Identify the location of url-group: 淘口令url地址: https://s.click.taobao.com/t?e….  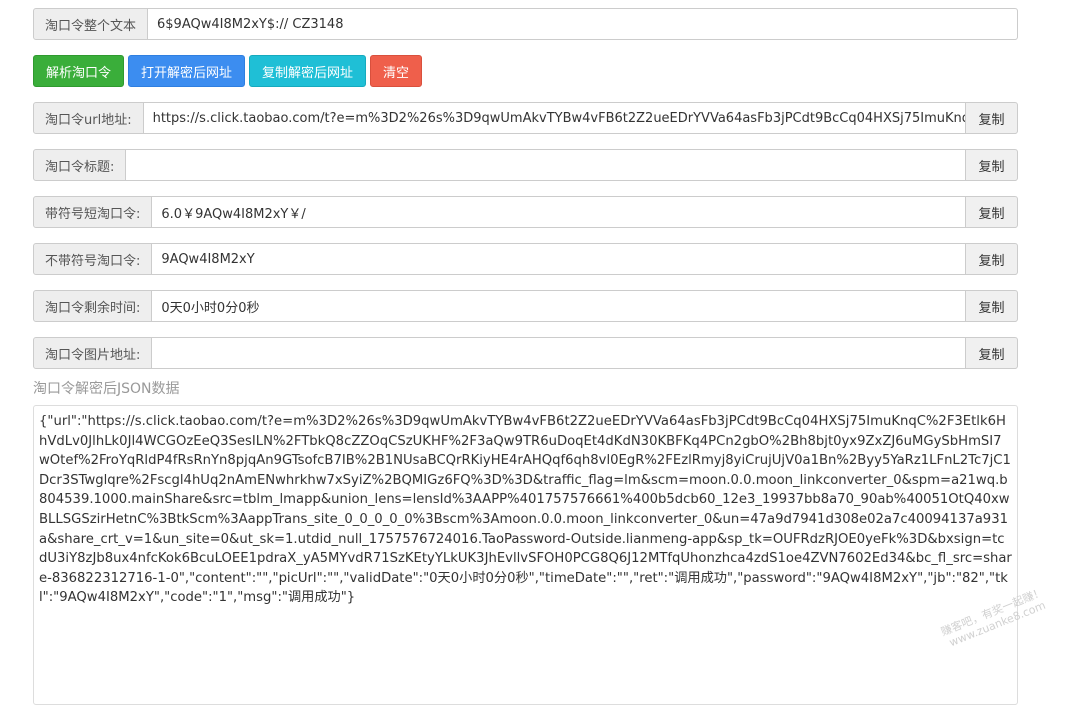
(525, 118).